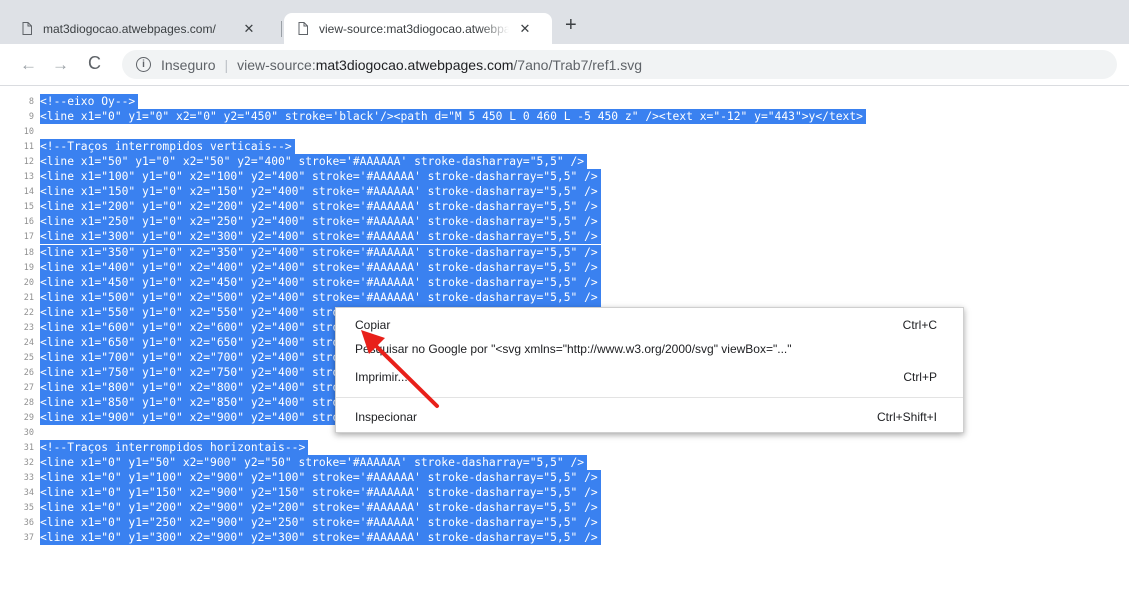 The image size is (1129, 596). Describe the element at coordinates (28, 508) in the screenshot. I see `line-number: 35` at that location.